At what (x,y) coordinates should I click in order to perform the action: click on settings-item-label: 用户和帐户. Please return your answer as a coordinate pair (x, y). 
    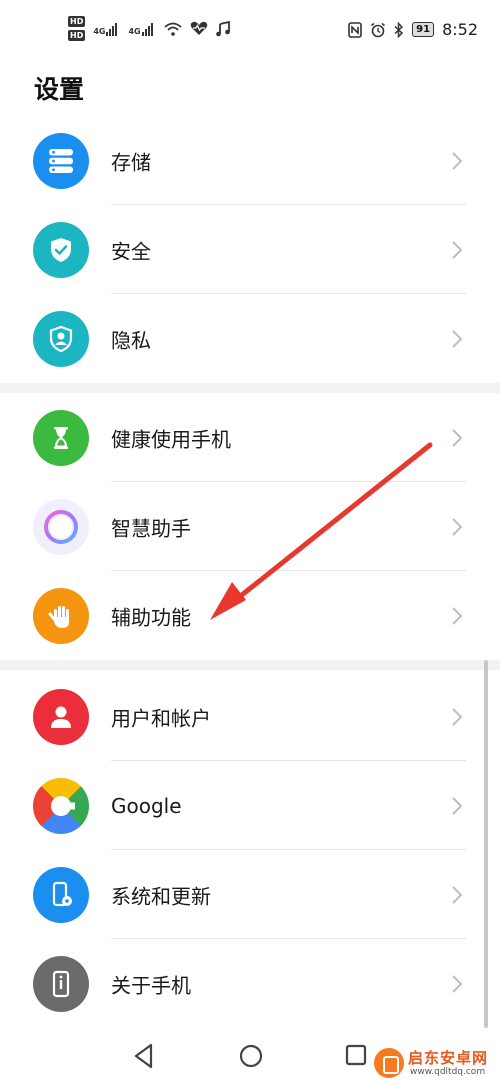
    Looking at the image, I should click on (161, 718).